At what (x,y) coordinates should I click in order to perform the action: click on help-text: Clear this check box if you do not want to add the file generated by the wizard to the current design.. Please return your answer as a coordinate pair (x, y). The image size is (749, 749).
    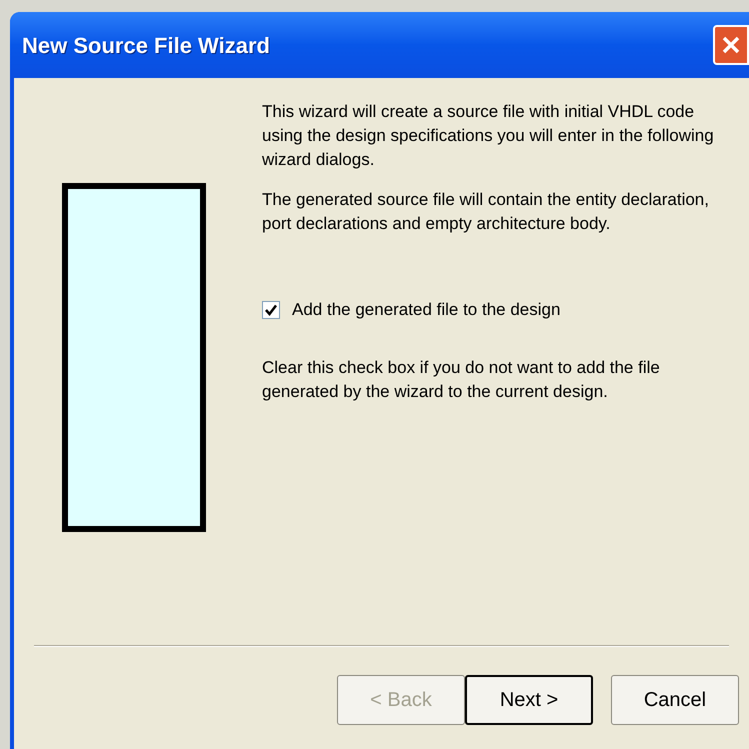
    Looking at the image, I should click on (461, 380).